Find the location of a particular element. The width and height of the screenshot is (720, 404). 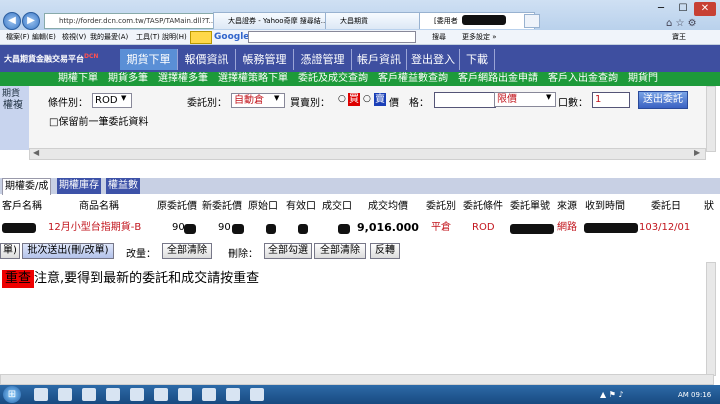

tab-positions: 期權庫存 is located at coordinates (79, 186).